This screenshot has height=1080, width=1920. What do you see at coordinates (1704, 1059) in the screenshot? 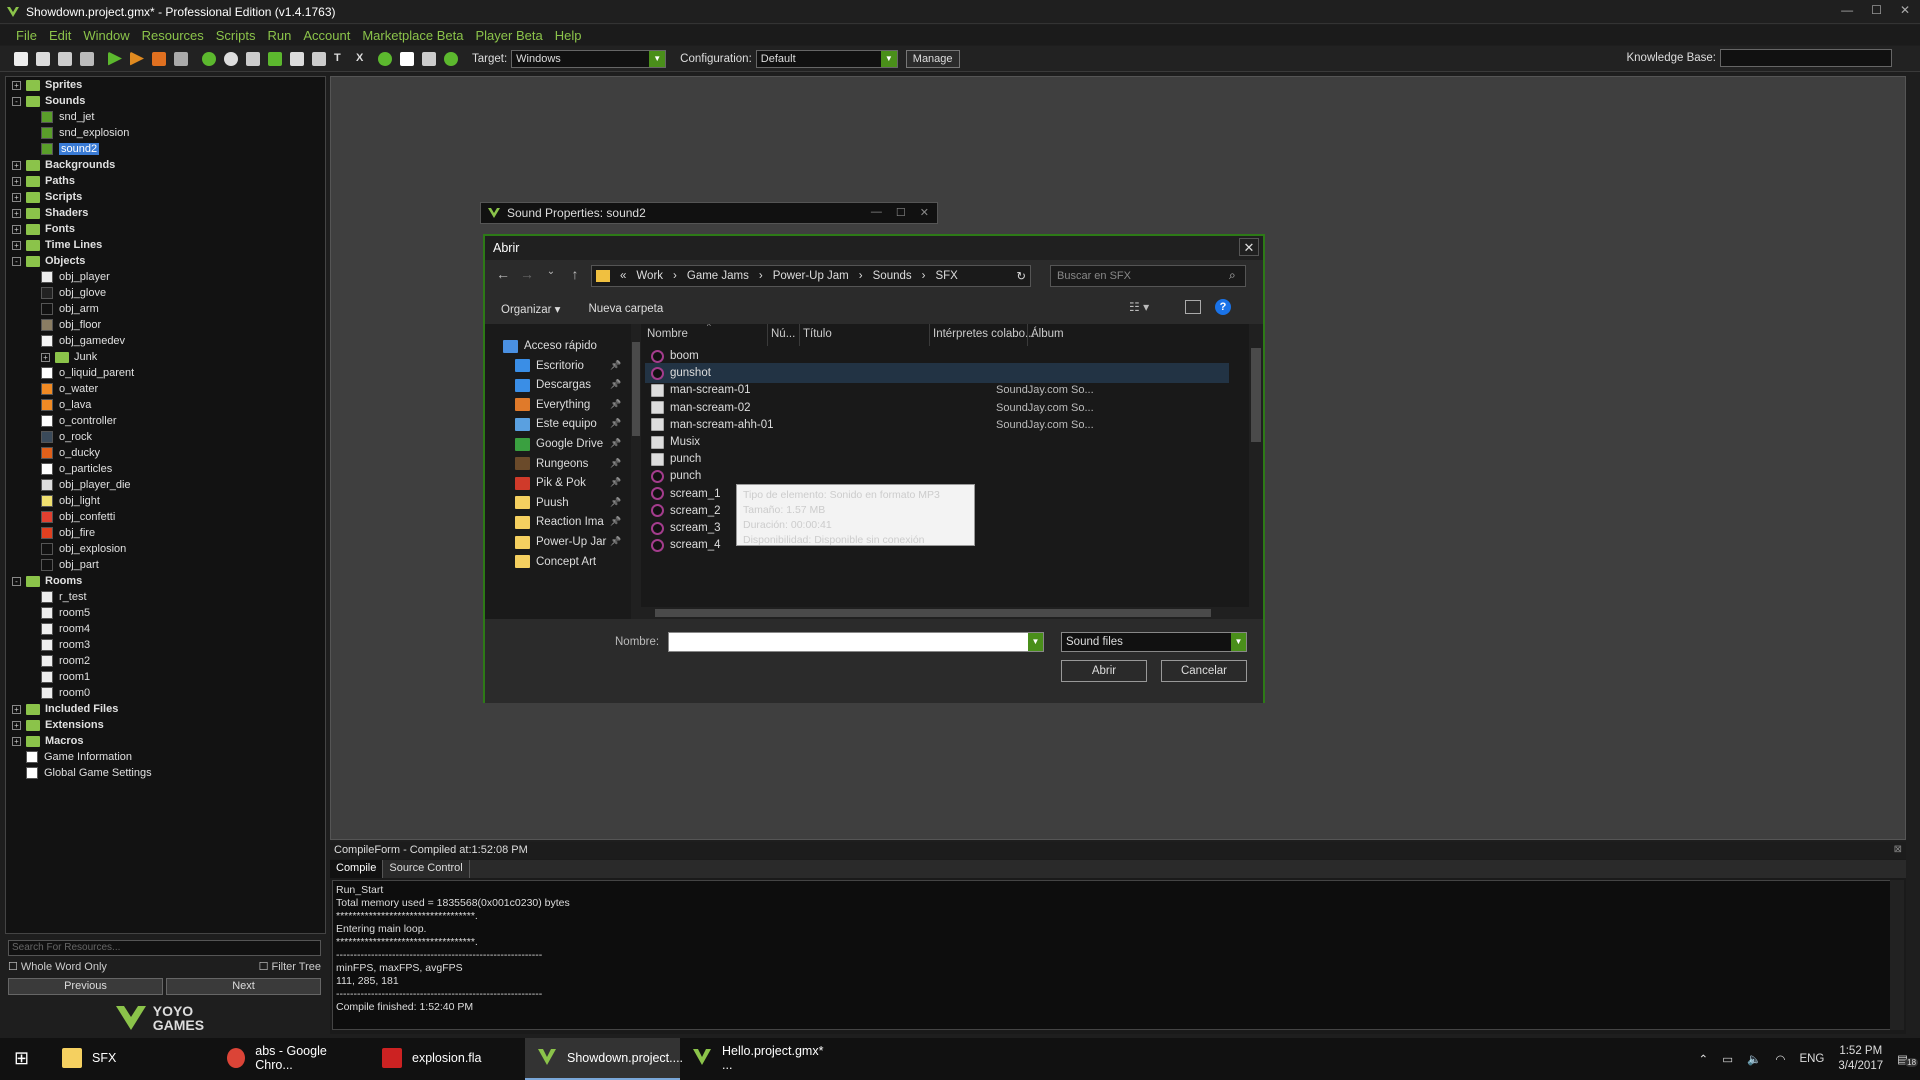
I see `chevron-up-icon: ⌃` at bounding box center [1704, 1059].